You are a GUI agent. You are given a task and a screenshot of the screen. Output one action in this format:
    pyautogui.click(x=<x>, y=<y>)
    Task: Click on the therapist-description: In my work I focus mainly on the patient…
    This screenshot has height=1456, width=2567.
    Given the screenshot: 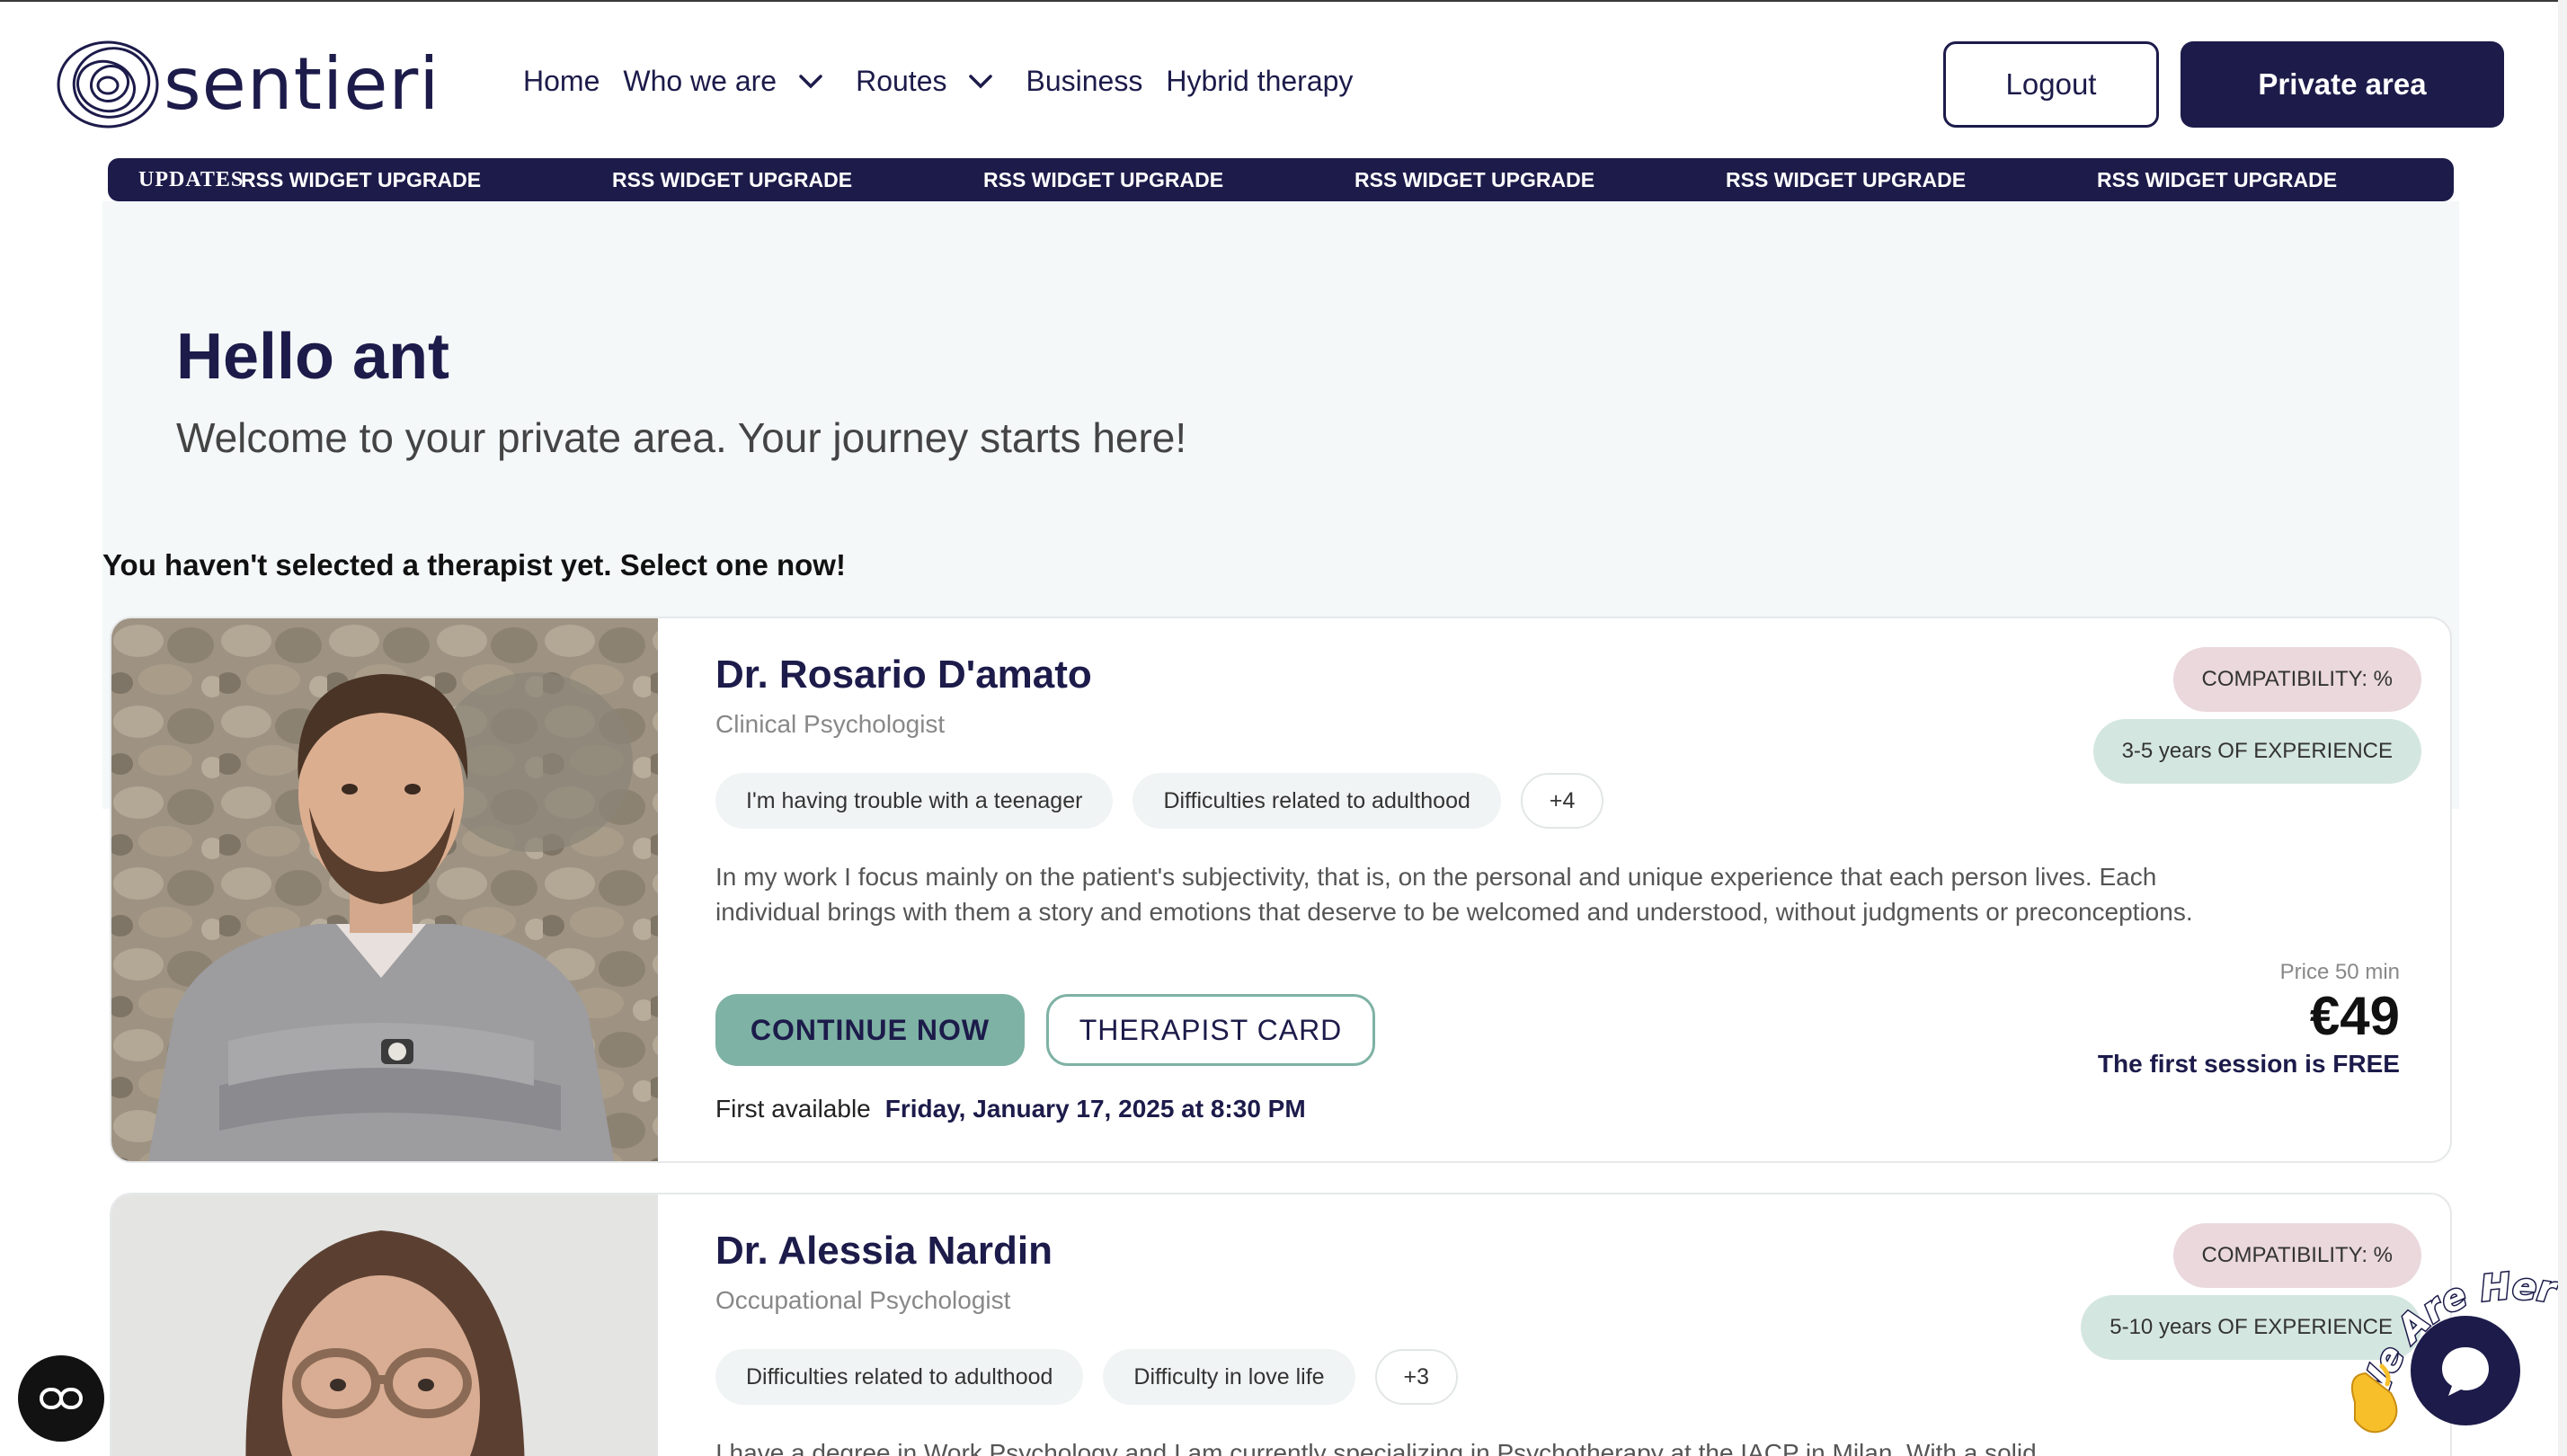 What is the action you would take?
    pyautogui.click(x=1454, y=895)
    